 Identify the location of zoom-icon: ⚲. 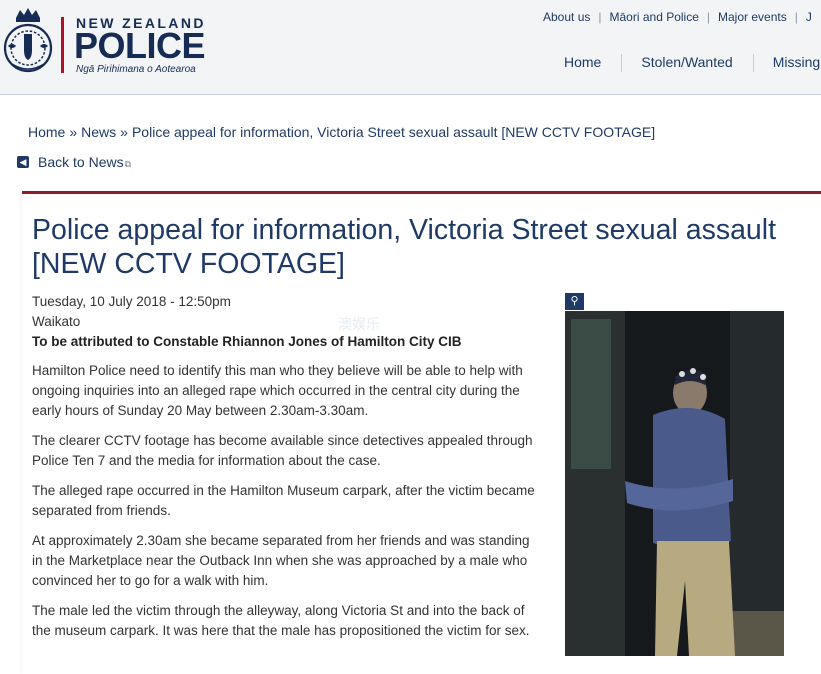
(574, 301).